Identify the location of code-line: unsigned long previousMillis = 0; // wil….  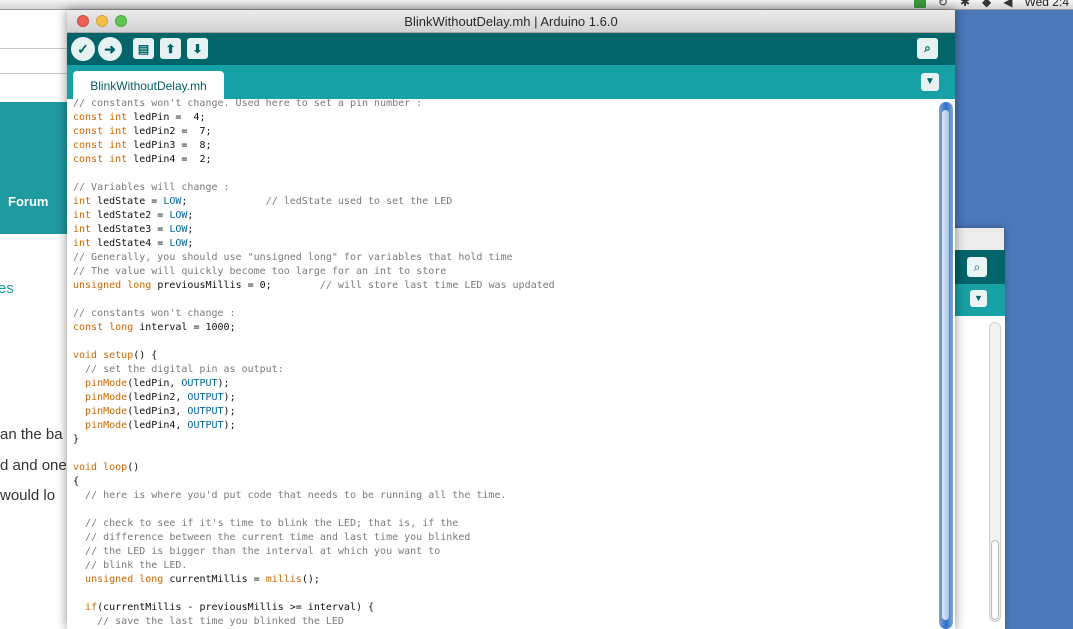
(314, 286).